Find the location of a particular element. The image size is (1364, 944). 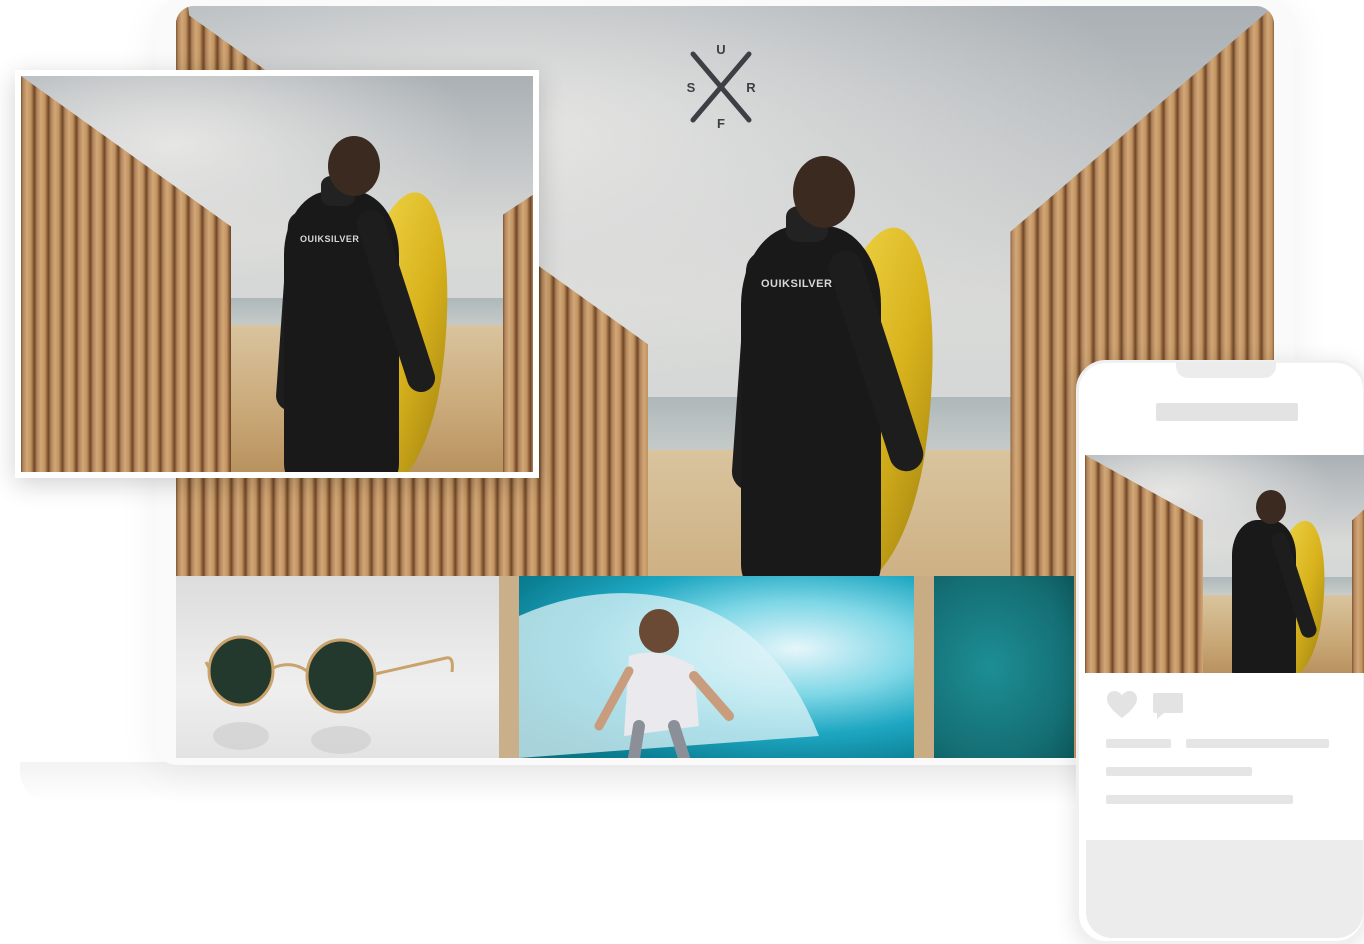

surf-logo: U S R F is located at coordinates (721, 86).